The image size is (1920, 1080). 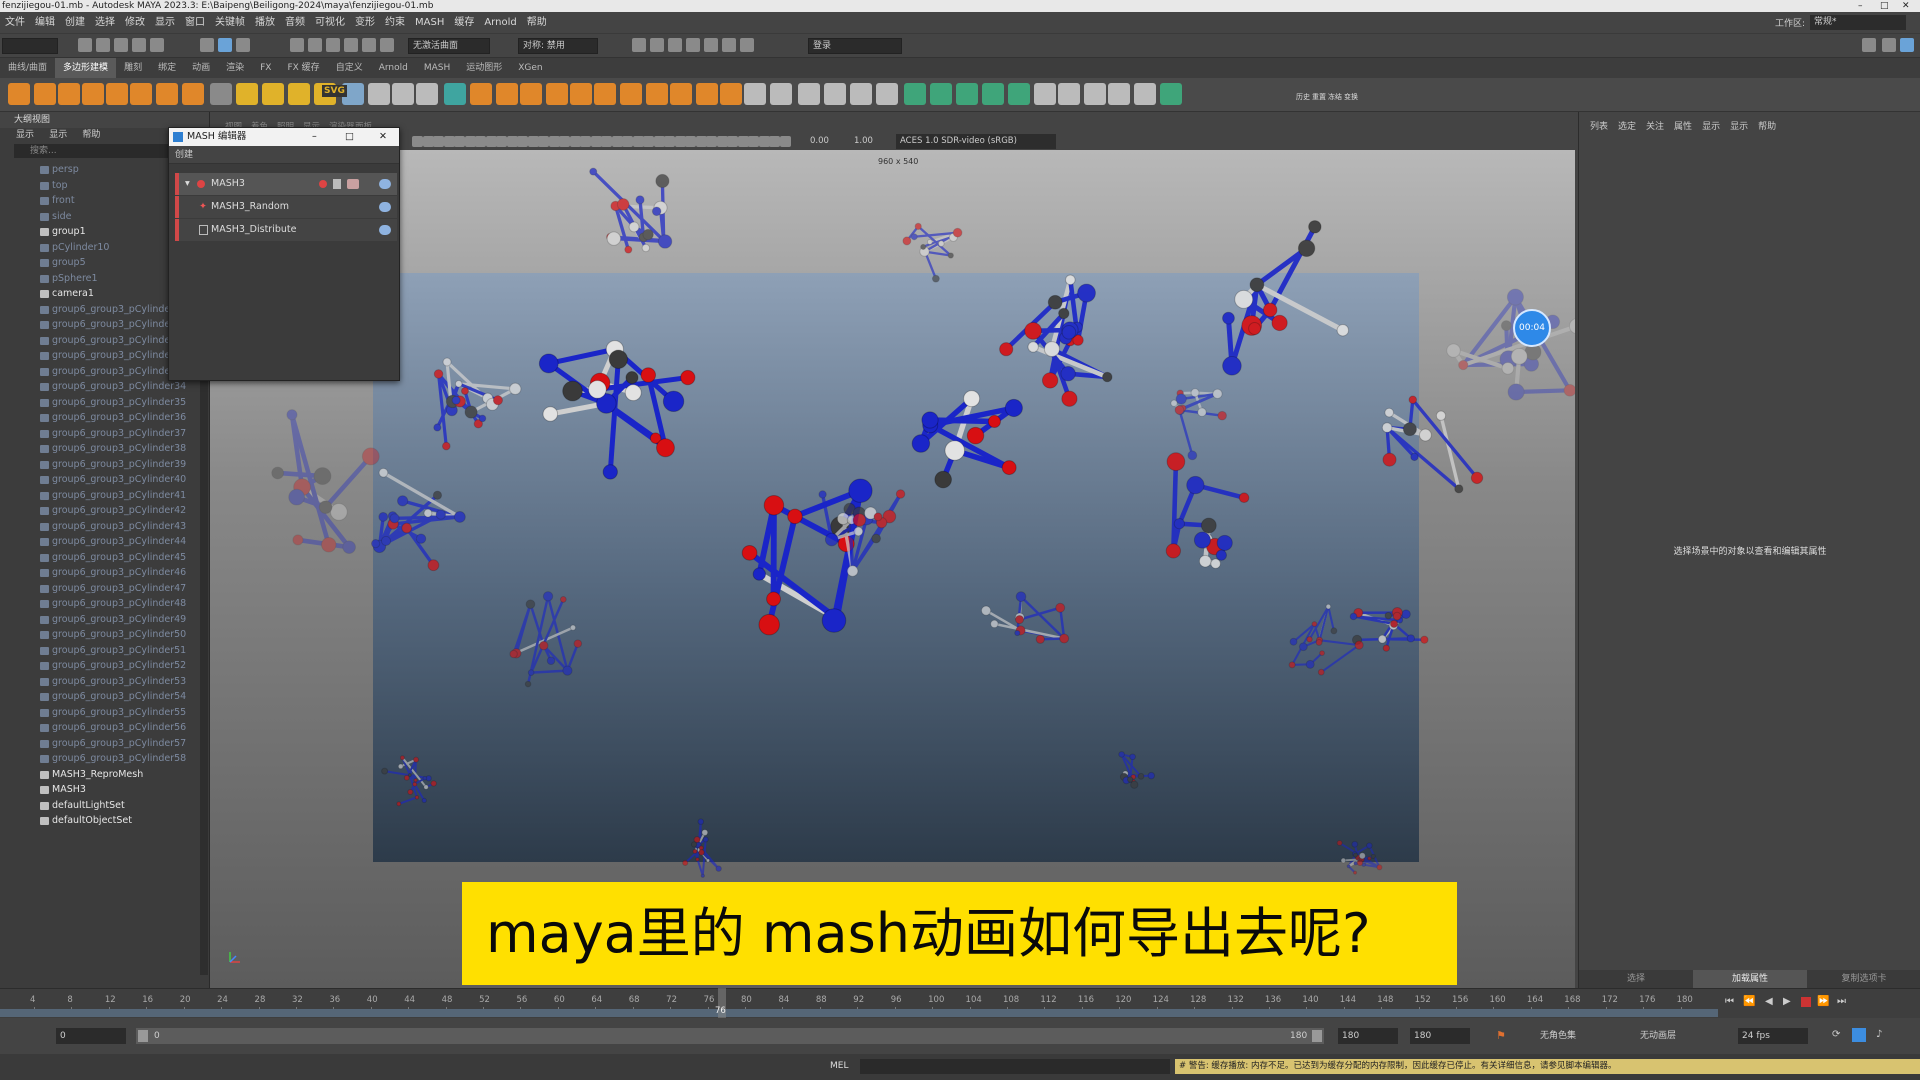 I want to click on menu-item: 播放, so click(x=265, y=23).